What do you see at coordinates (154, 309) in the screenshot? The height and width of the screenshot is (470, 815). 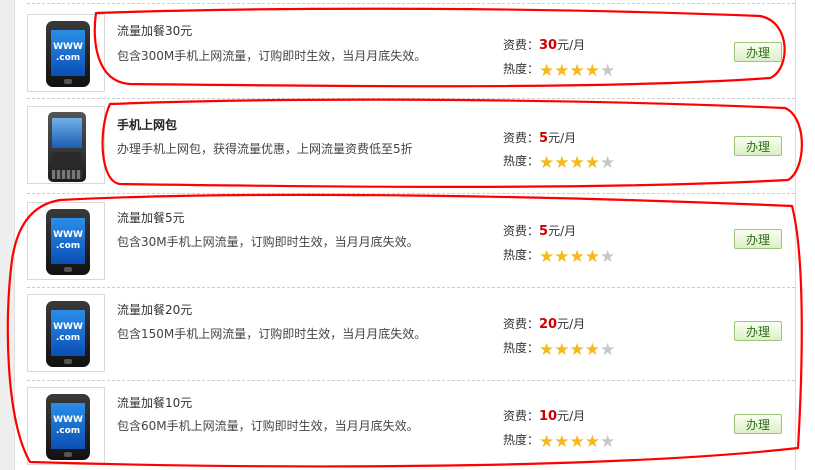 I see `package-title: 流量加餐20元` at bounding box center [154, 309].